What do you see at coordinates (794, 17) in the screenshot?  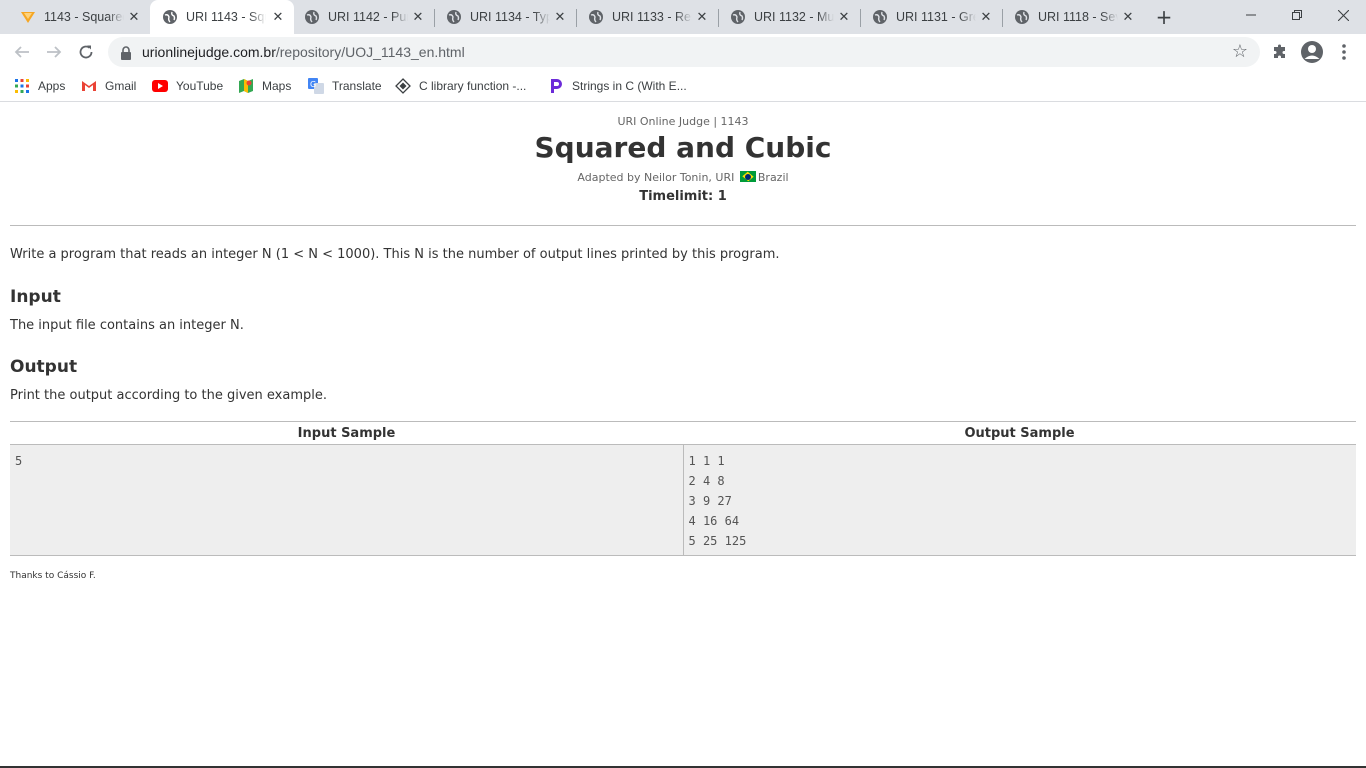 I see `tab-title: URI 1132 - Mu` at bounding box center [794, 17].